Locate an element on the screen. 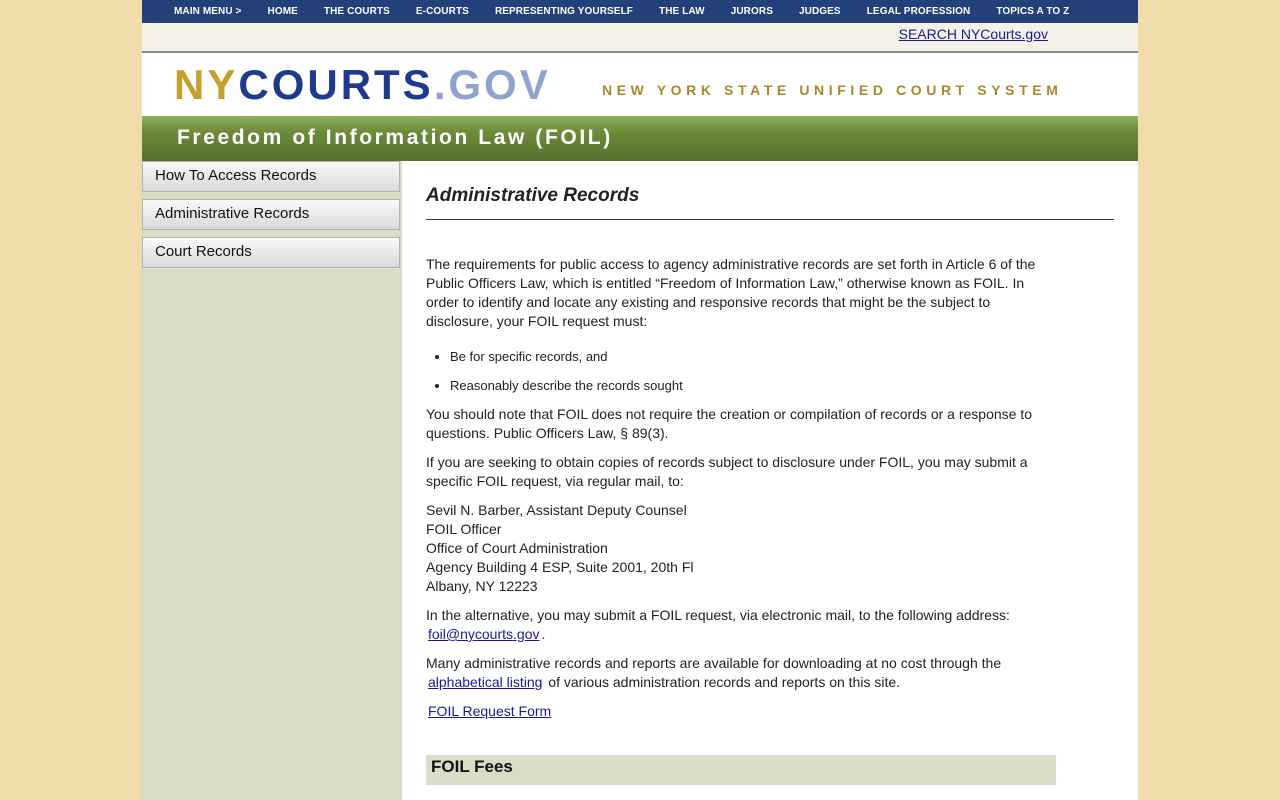  section-title-band: Freedom of Information Law (FOIL) is located at coordinates (640, 138).